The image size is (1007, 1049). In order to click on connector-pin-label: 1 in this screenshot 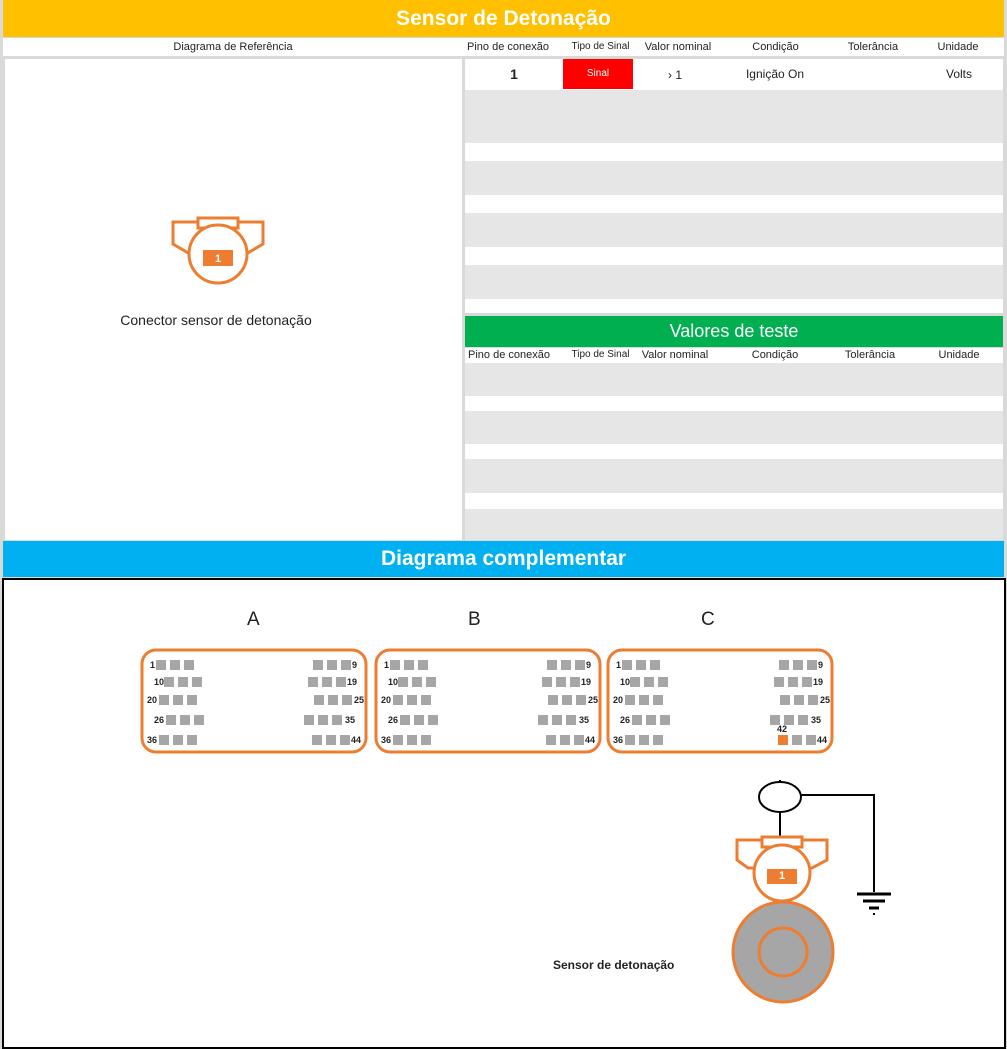, I will do `click(218, 259)`.